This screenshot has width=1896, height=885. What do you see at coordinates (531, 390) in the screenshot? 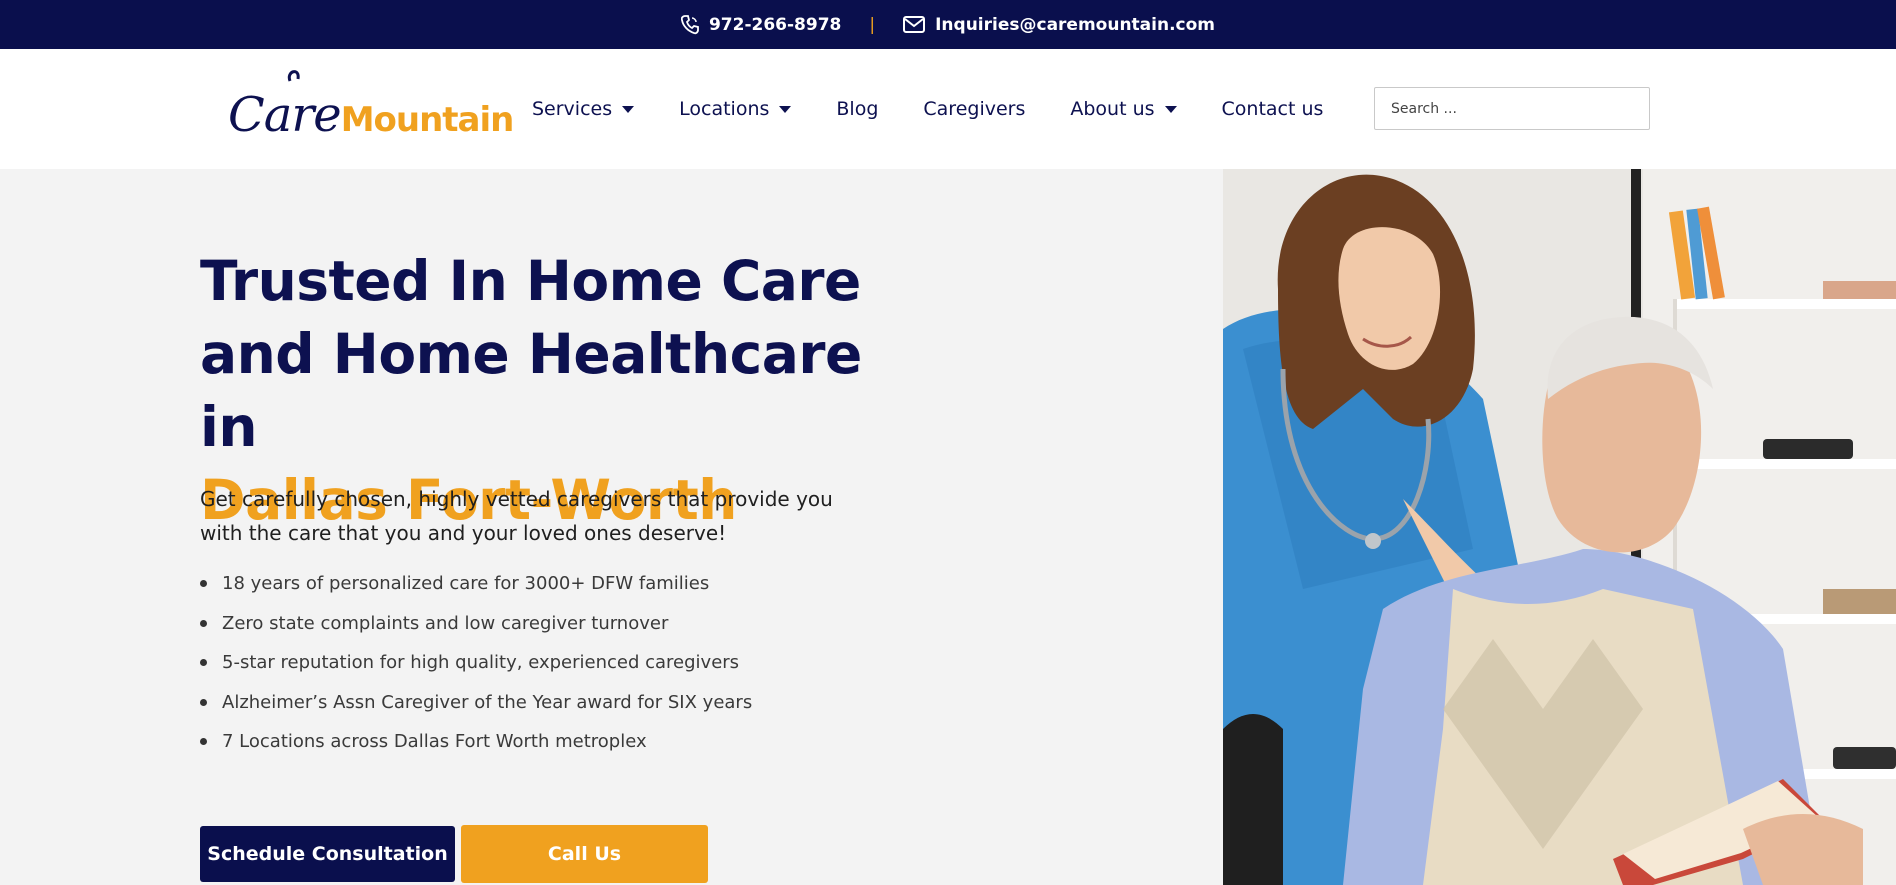
I see `hero-title-line-2: and Home Healthcare in` at bounding box center [531, 390].